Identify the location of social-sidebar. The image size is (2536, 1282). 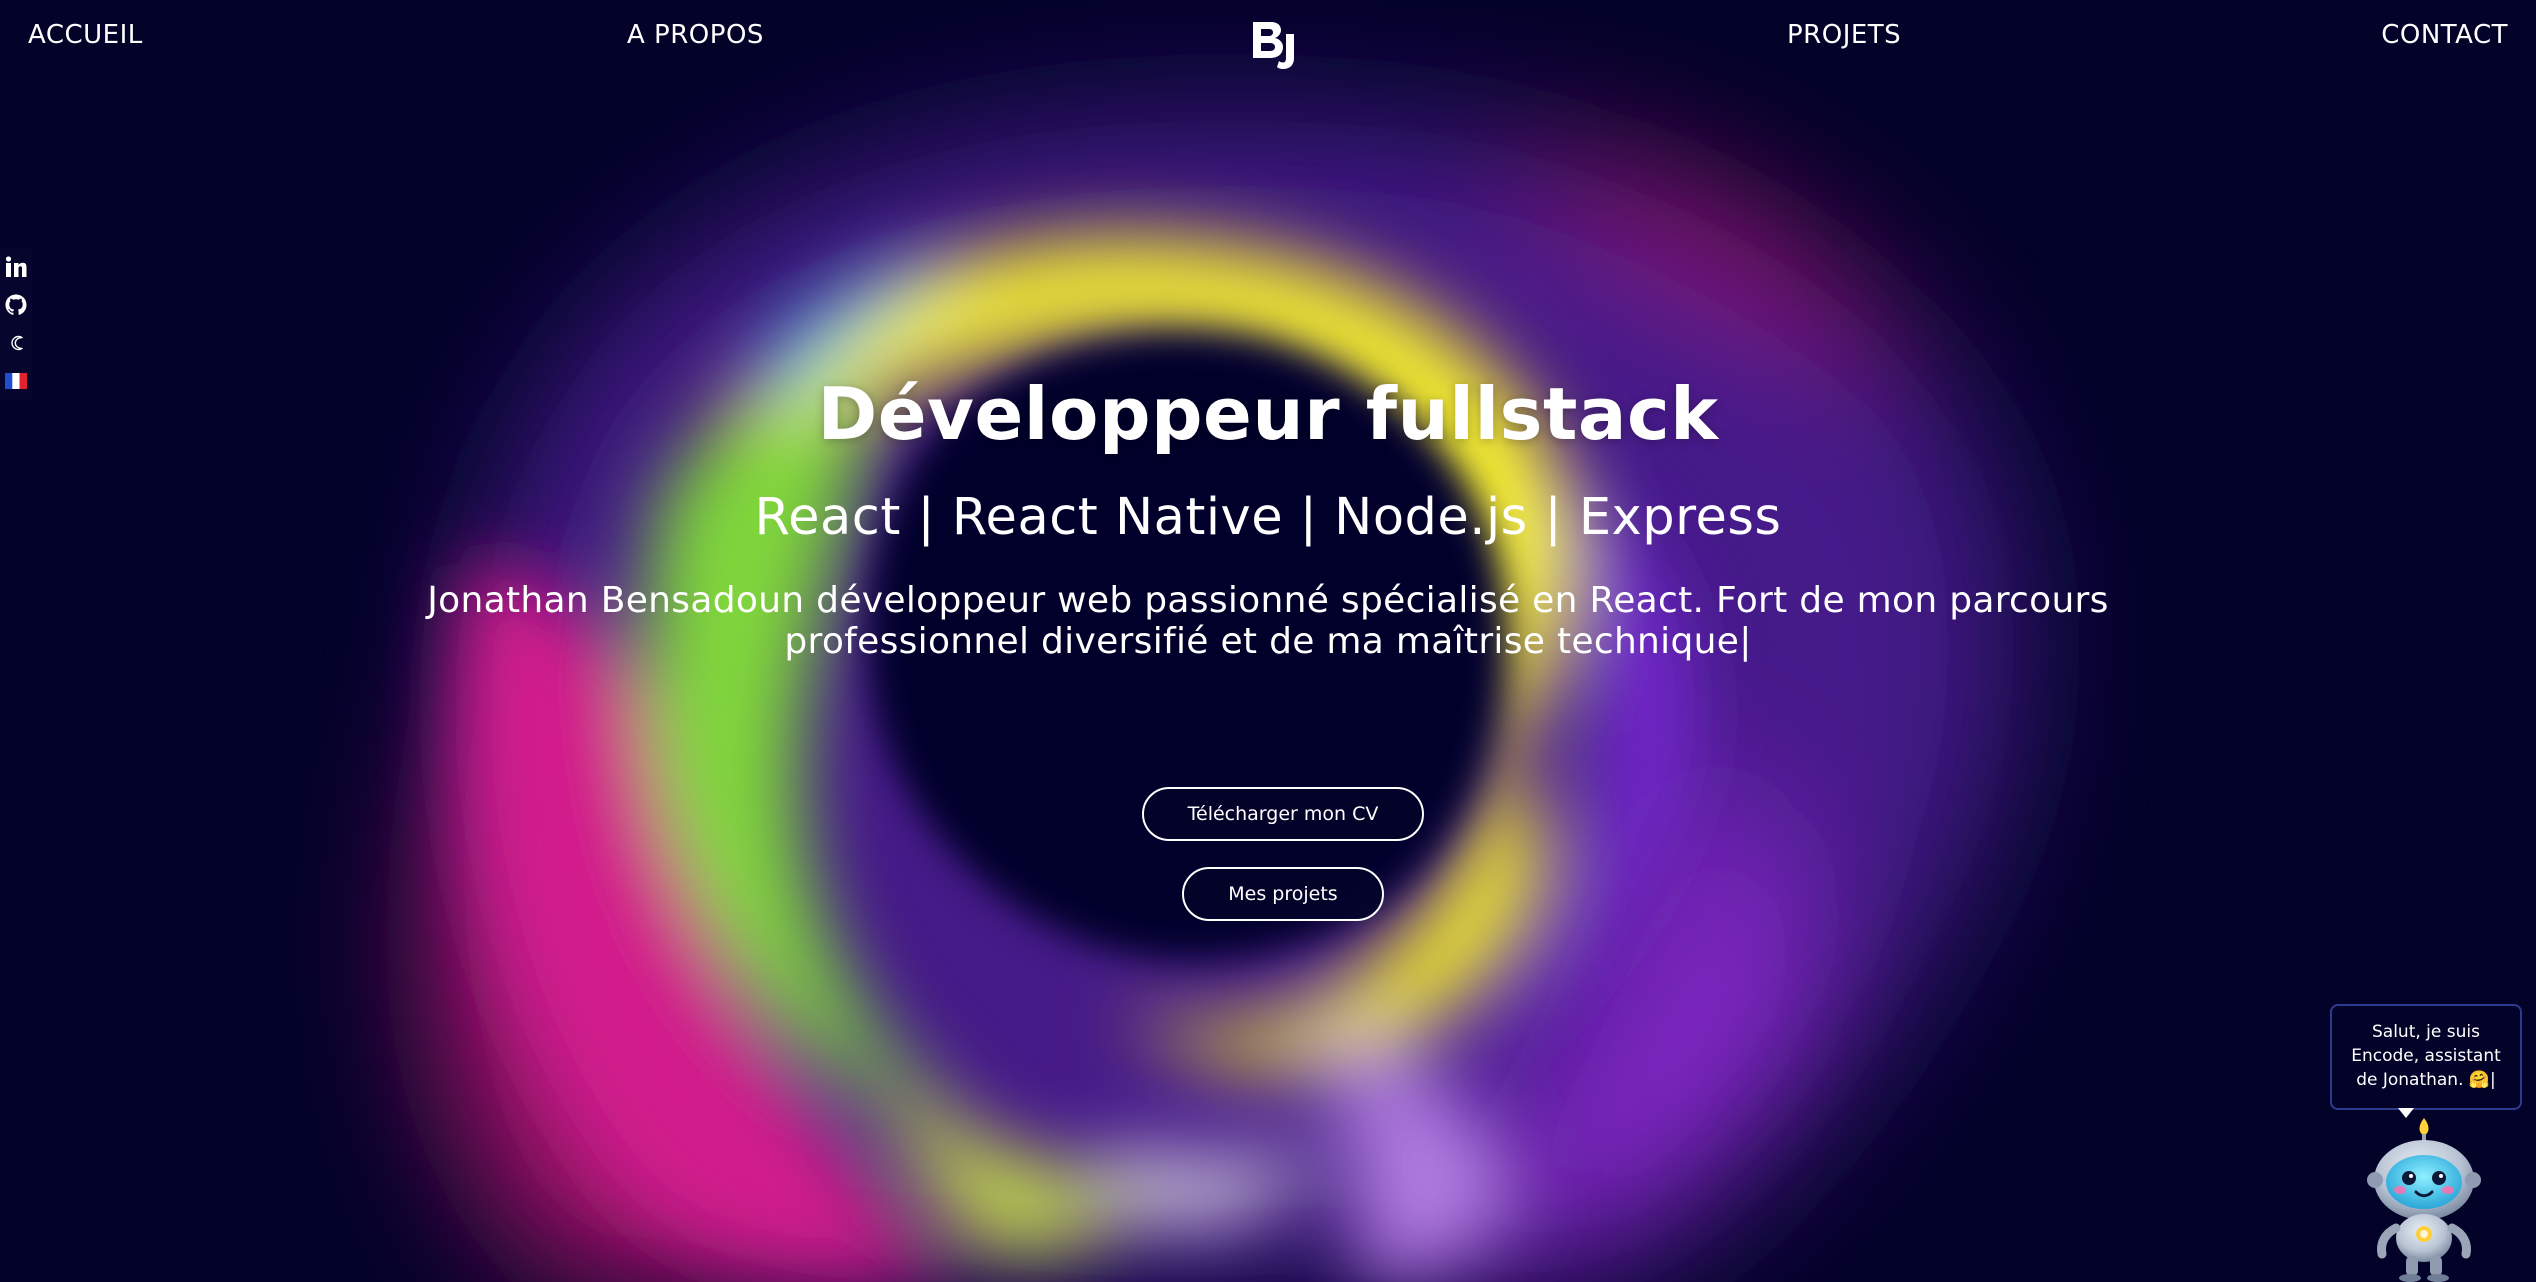
(16, 324).